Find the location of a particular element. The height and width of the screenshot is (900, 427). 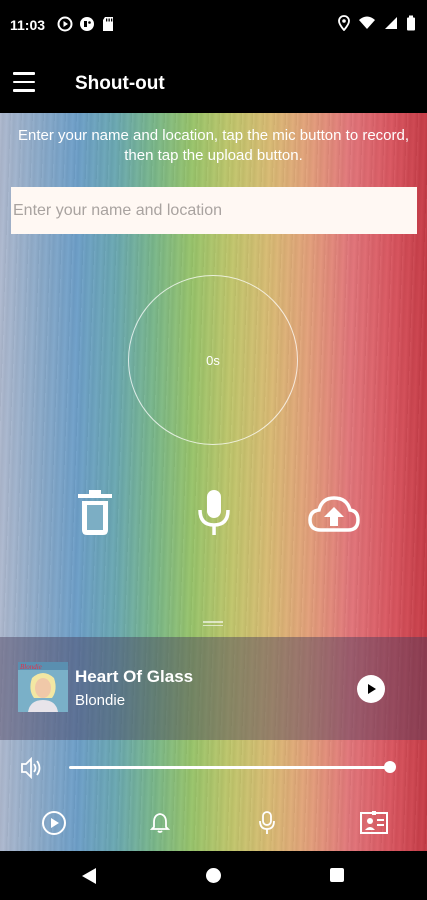

page-title: Shout-out is located at coordinates (120, 83).